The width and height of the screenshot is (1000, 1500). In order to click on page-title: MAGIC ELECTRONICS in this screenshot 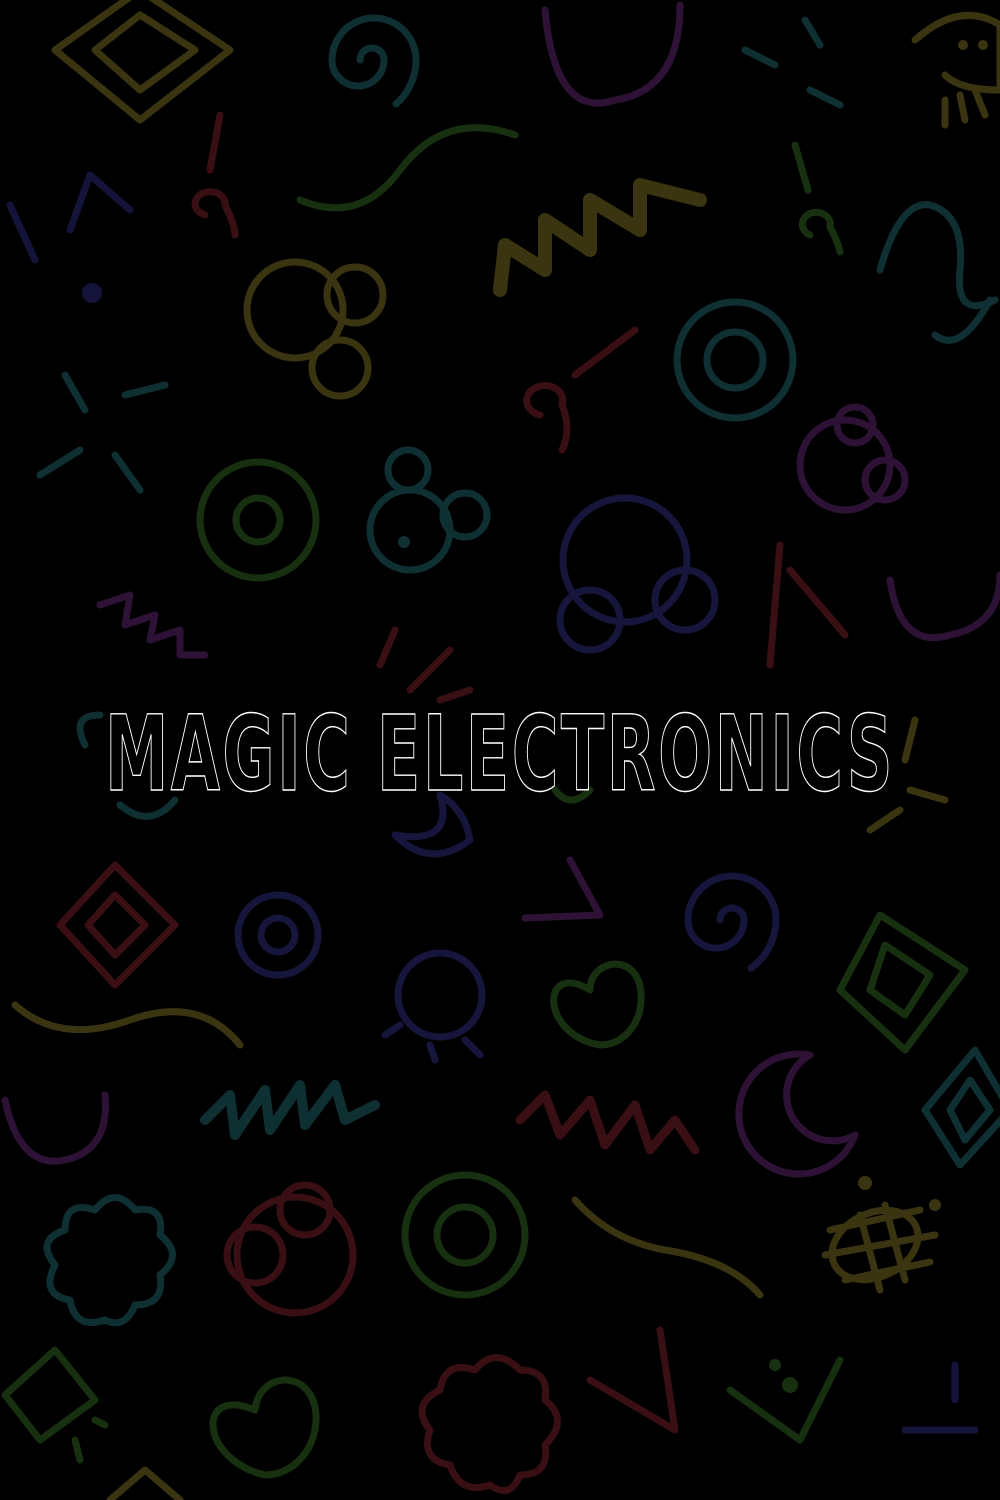, I will do `click(500, 751)`.